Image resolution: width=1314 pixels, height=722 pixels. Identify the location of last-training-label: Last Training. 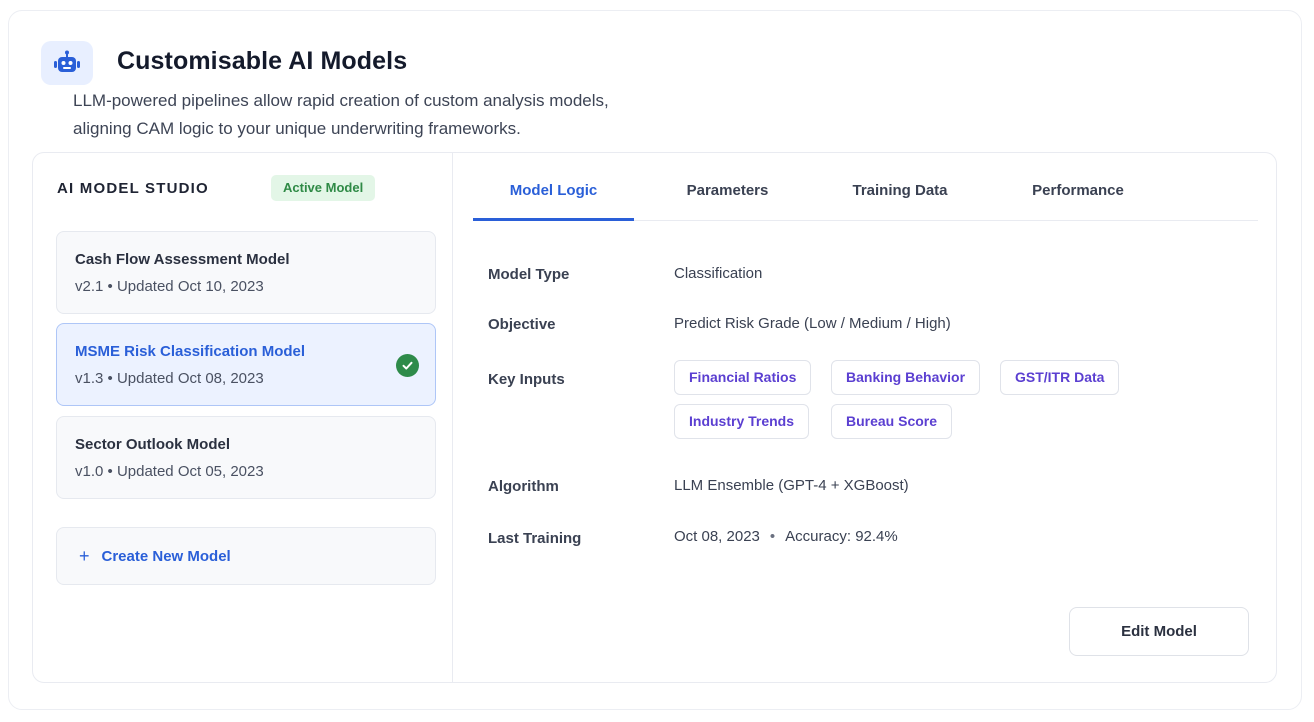
(535, 538).